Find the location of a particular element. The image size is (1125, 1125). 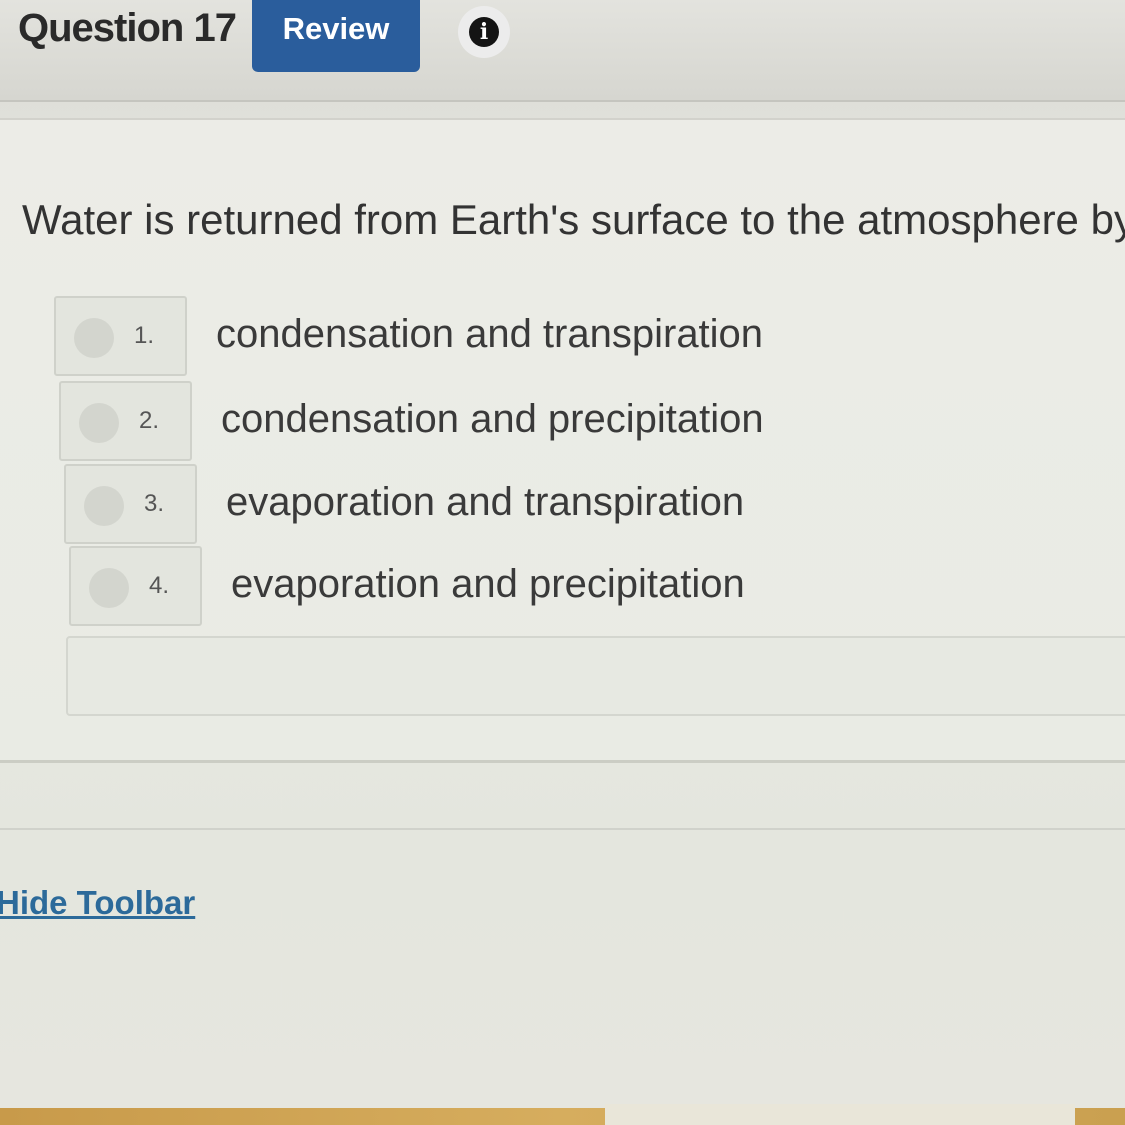

answer-text: evaporation and precipitation is located at coordinates (488, 584).